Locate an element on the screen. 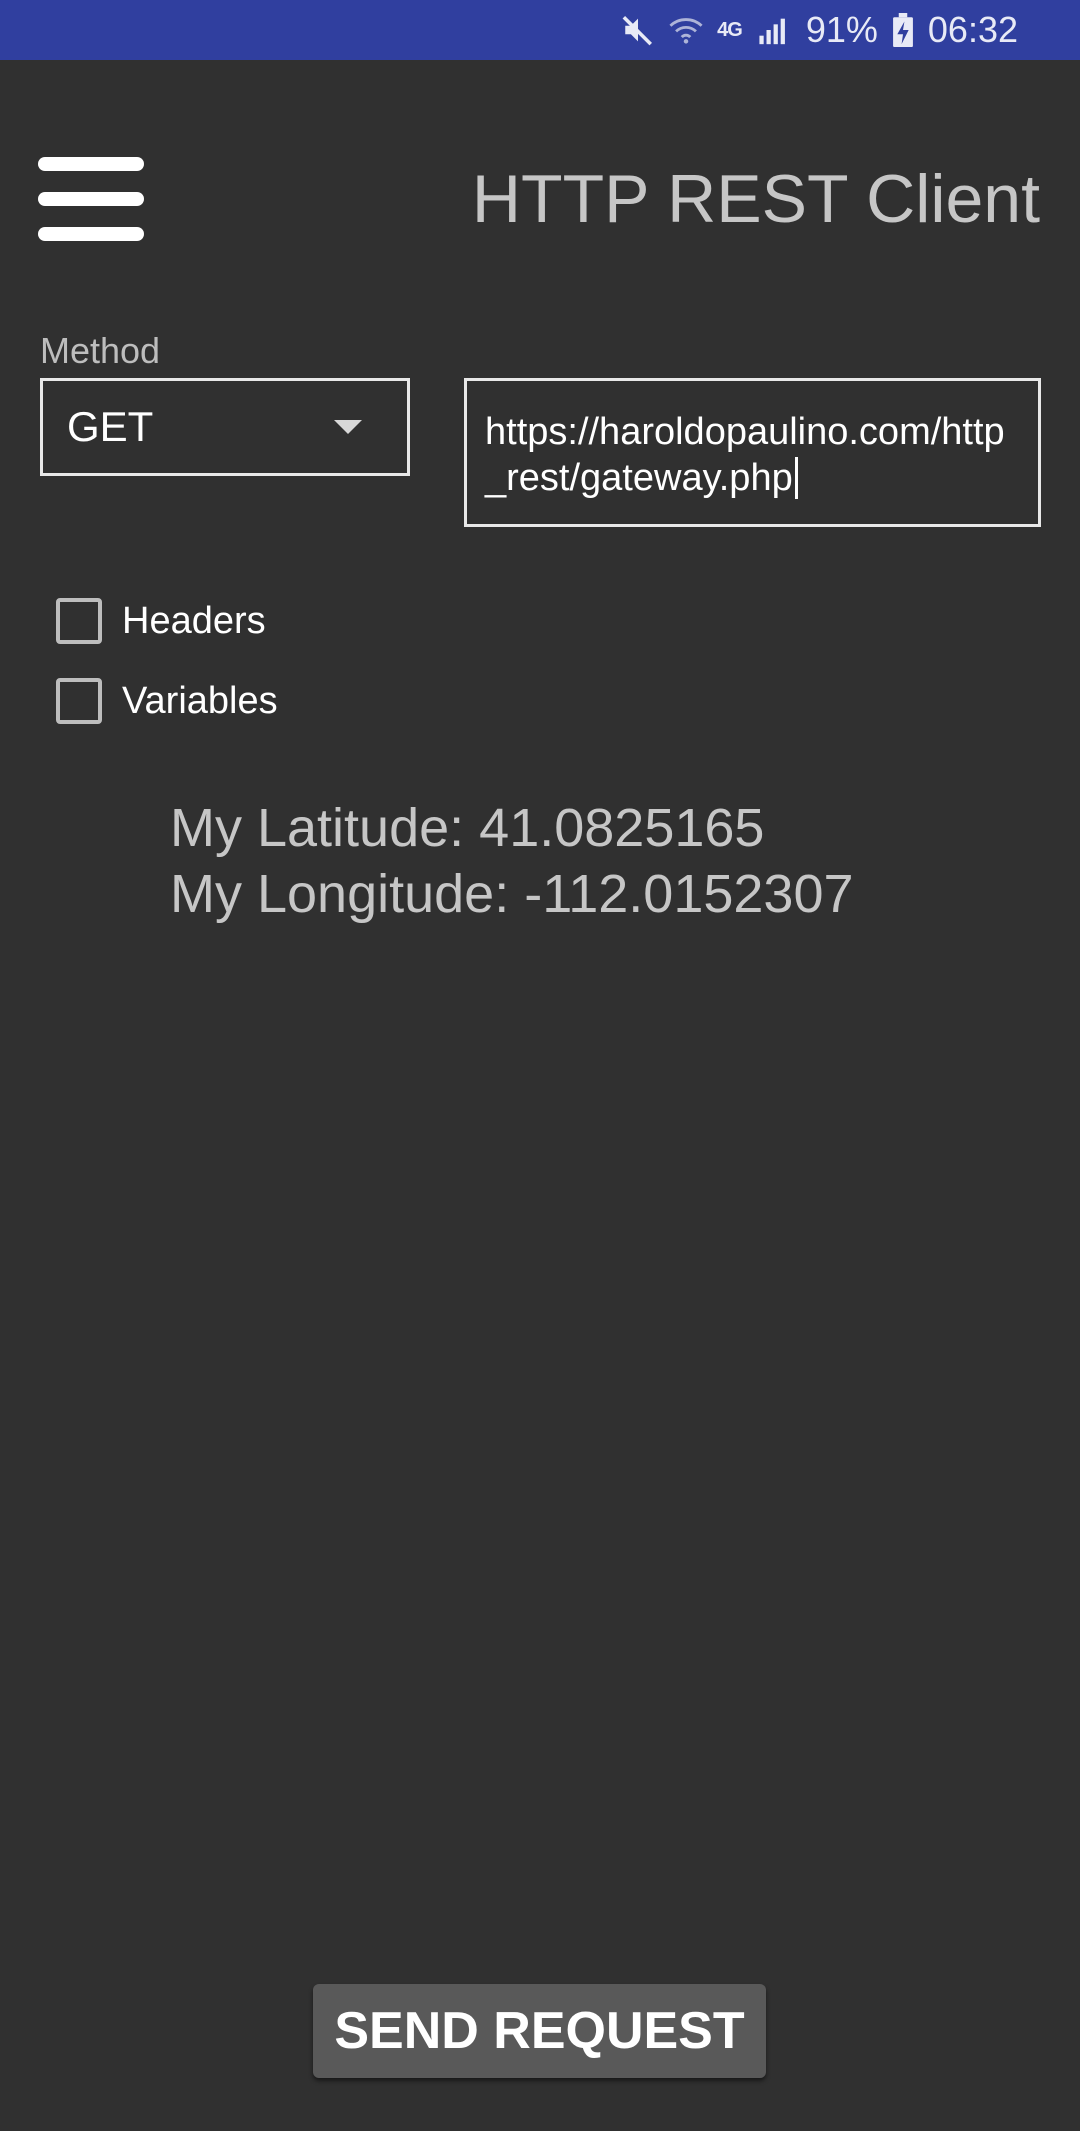 This screenshot has width=1080, height=2131. network-type-icon: 4G is located at coordinates (730, 29).